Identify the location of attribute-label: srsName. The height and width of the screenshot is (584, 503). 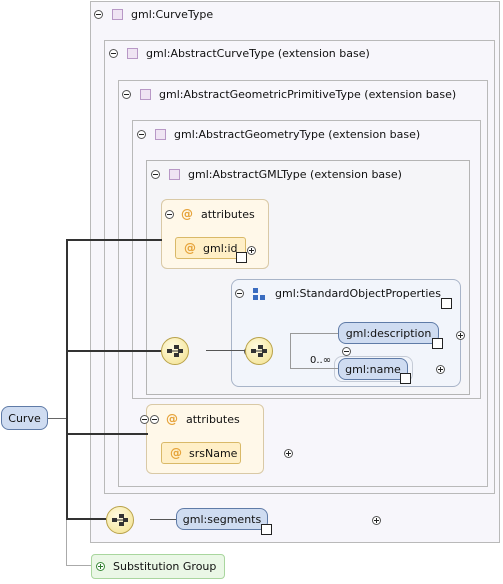
(213, 453).